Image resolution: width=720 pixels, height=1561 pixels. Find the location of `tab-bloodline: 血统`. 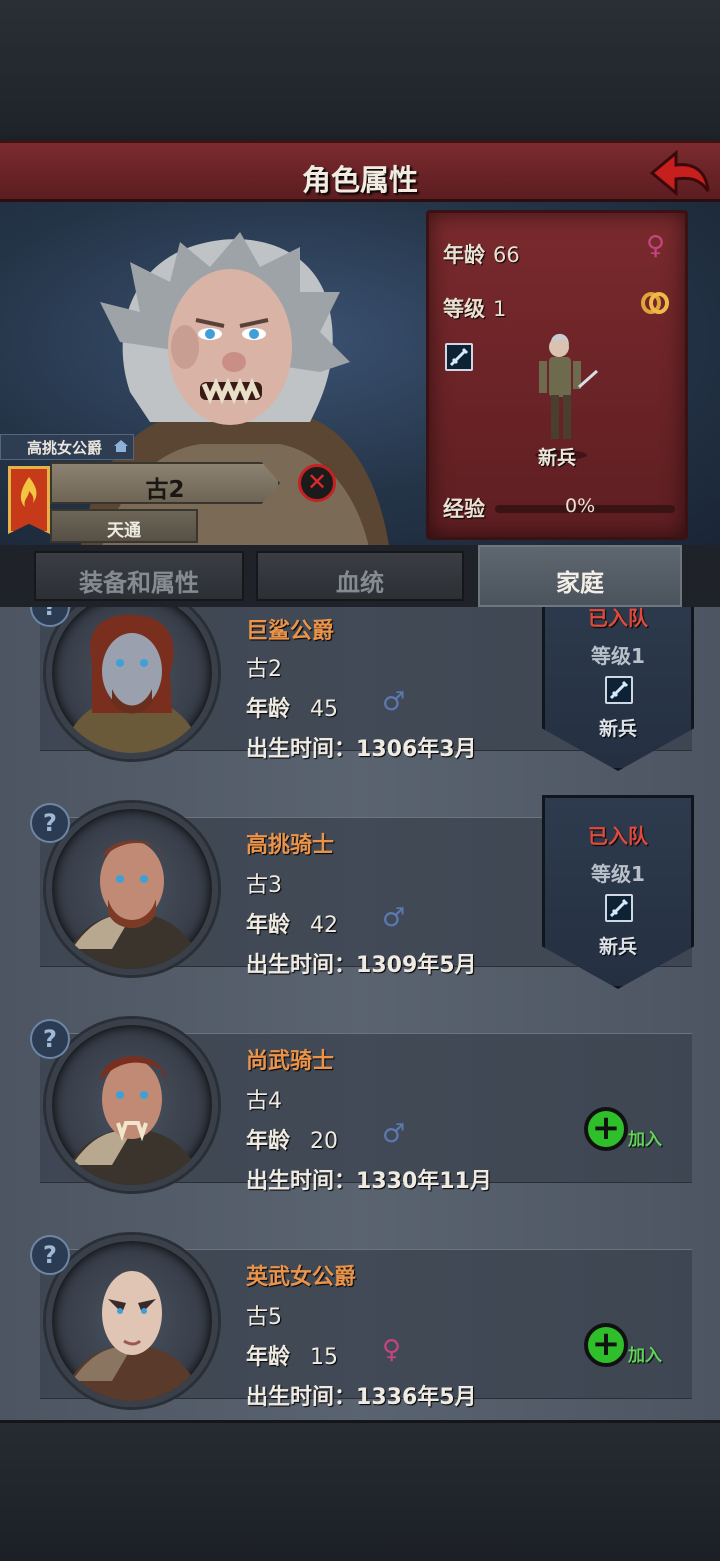

tab-bloodline: 血统 is located at coordinates (360, 576).